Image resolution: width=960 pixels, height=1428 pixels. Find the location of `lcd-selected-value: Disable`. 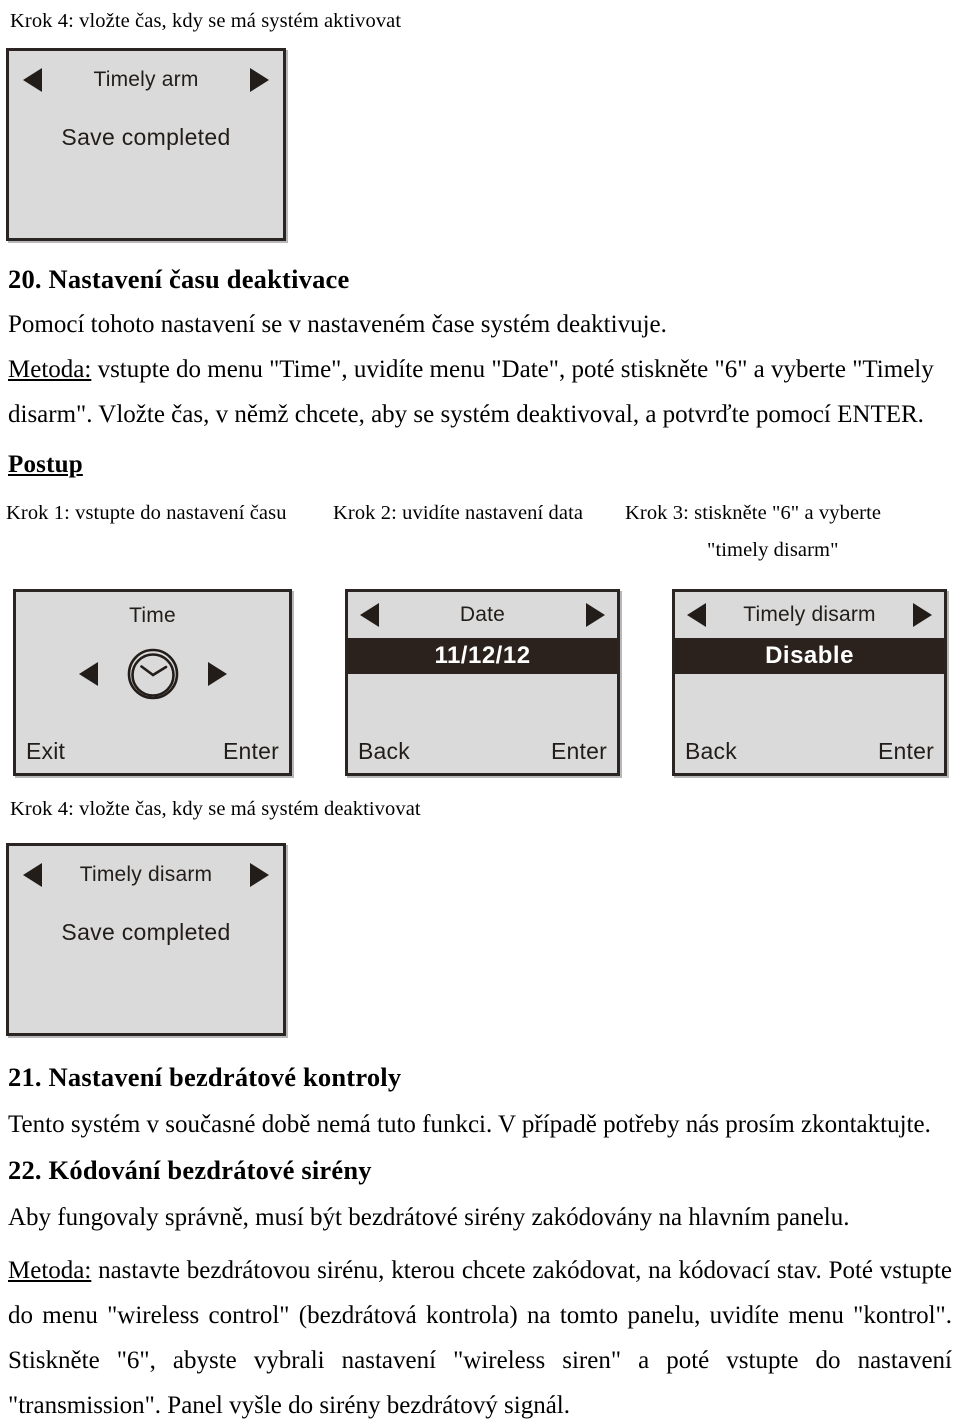

lcd-selected-value: Disable is located at coordinates (809, 656).